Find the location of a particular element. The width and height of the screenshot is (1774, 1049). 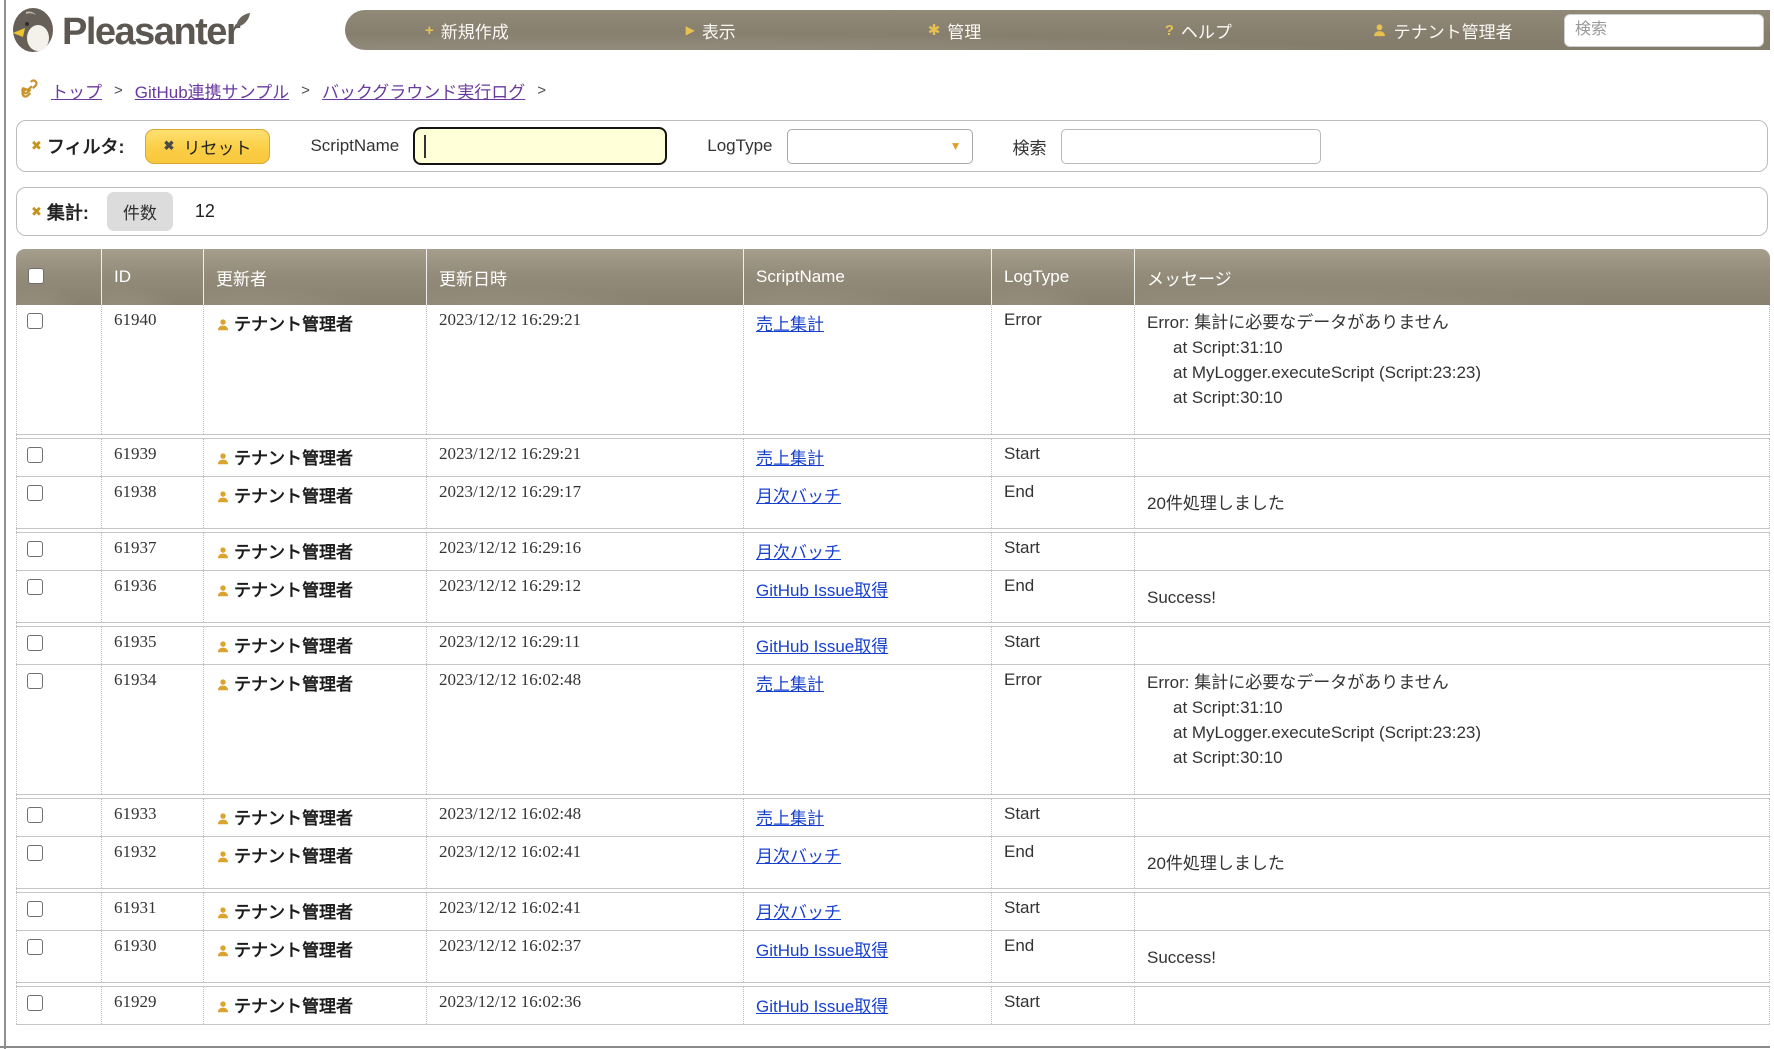

scriptname-filter-label: ScriptName is located at coordinates (355, 145).